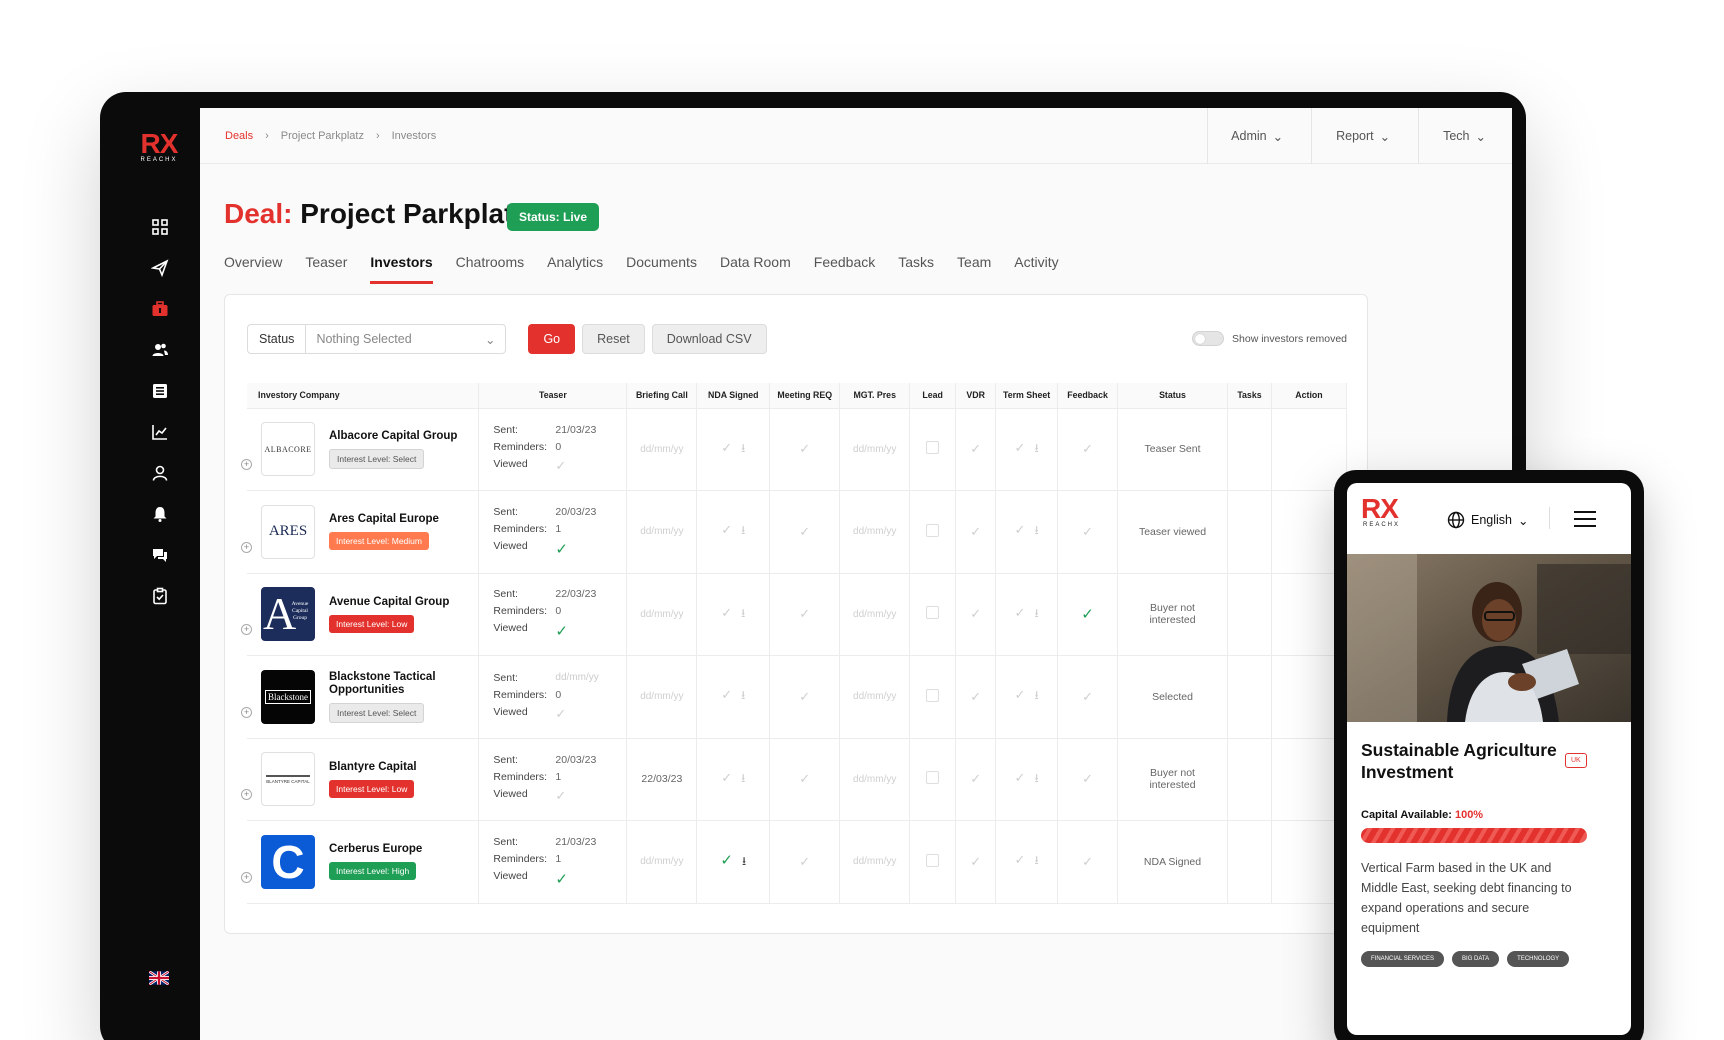 The image size is (1724, 1040). What do you see at coordinates (414, 136) in the screenshot?
I see `breadcrumb-investors: Investors` at bounding box center [414, 136].